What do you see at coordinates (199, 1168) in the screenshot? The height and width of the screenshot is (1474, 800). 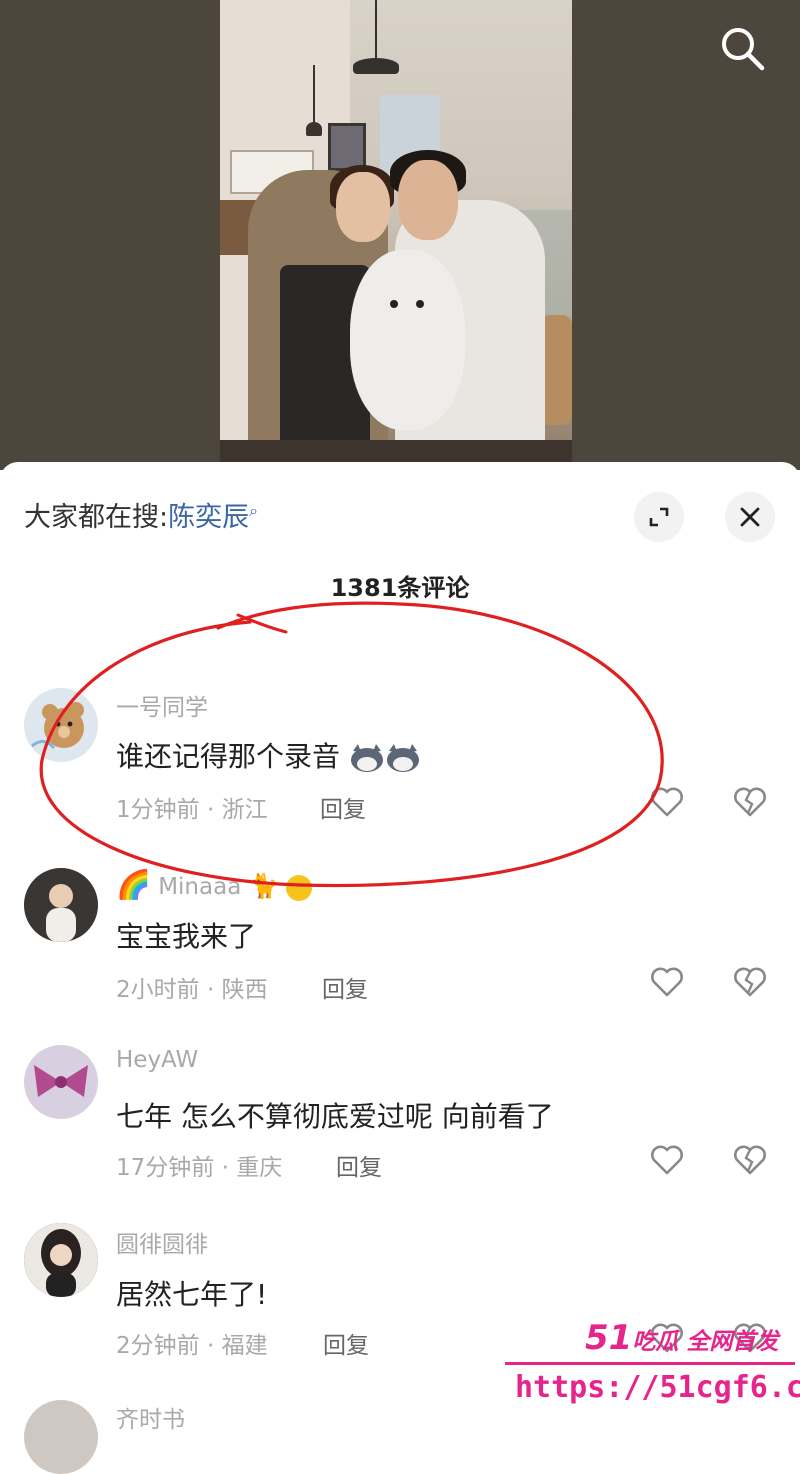 I see `comment-time-location: 17分钟前 · 重庆` at bounding box center [199, 1168].